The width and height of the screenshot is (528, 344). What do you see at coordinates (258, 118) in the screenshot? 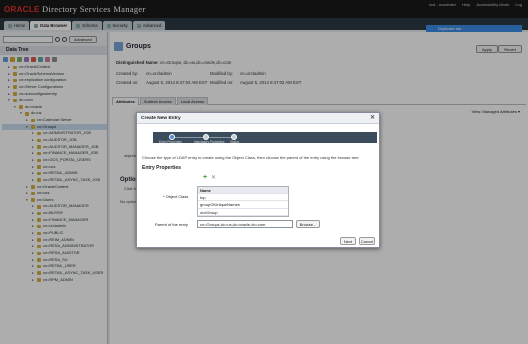
I see `dialog-title: Create New Entry ✕` at bounding box center [258, 118].